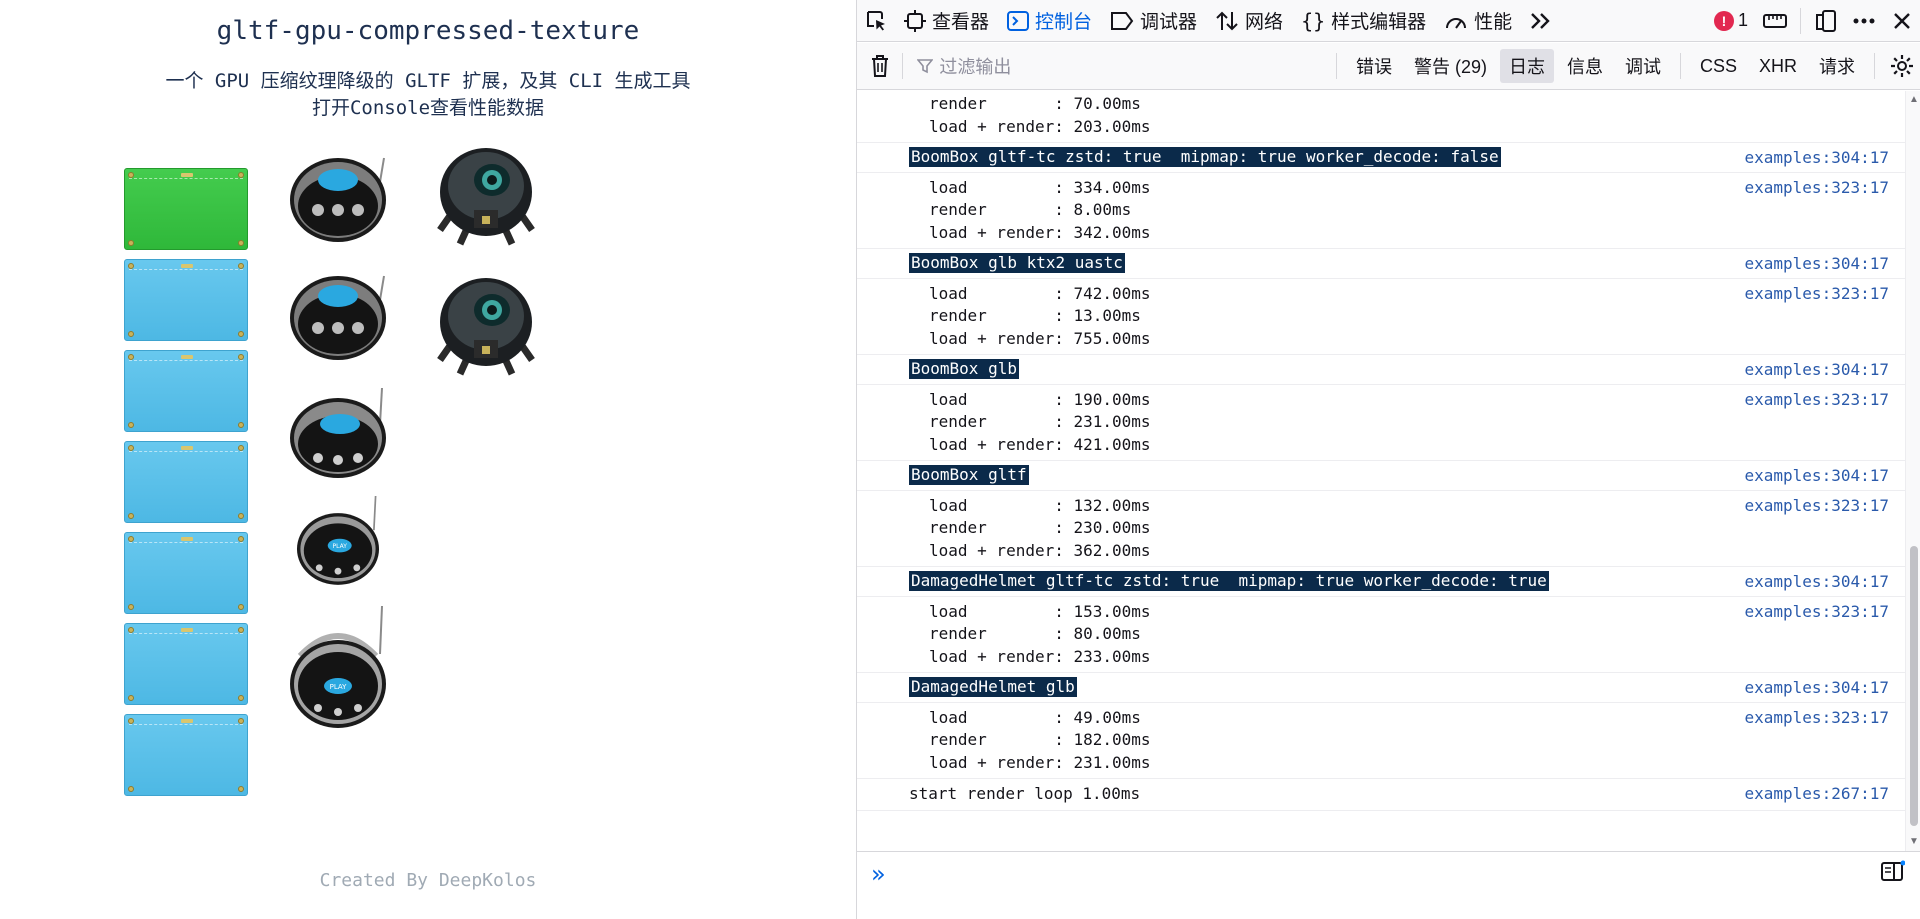  What do you see at coordinates (1381, 476) in the screenshot?
I see `console-group-header: BoomBox gltf examples:304:17` at bounding box center [1381, 476].